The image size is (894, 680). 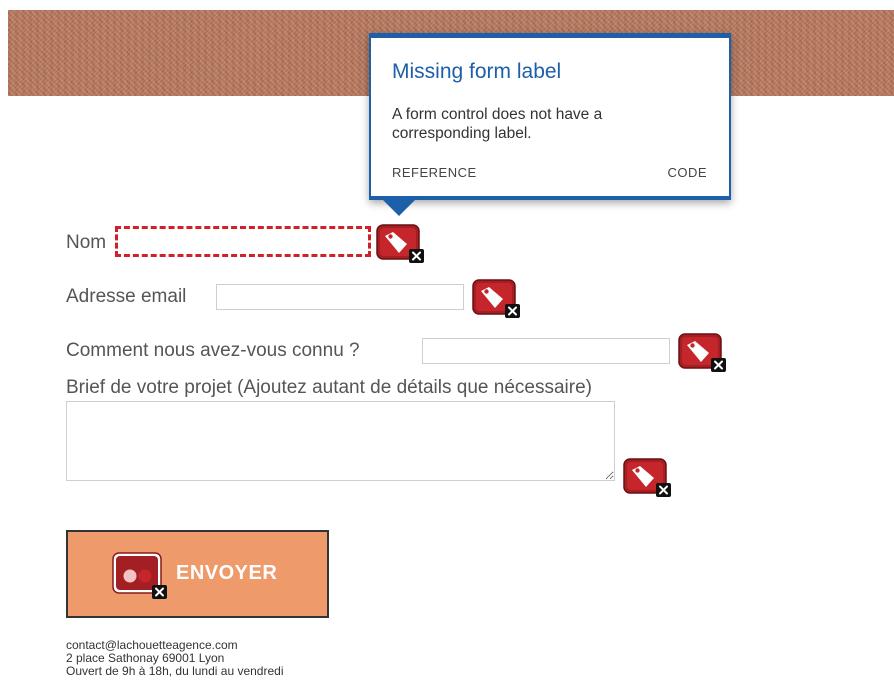 I want to click on popup-title: Missing form label, so click(x=477, y=71).